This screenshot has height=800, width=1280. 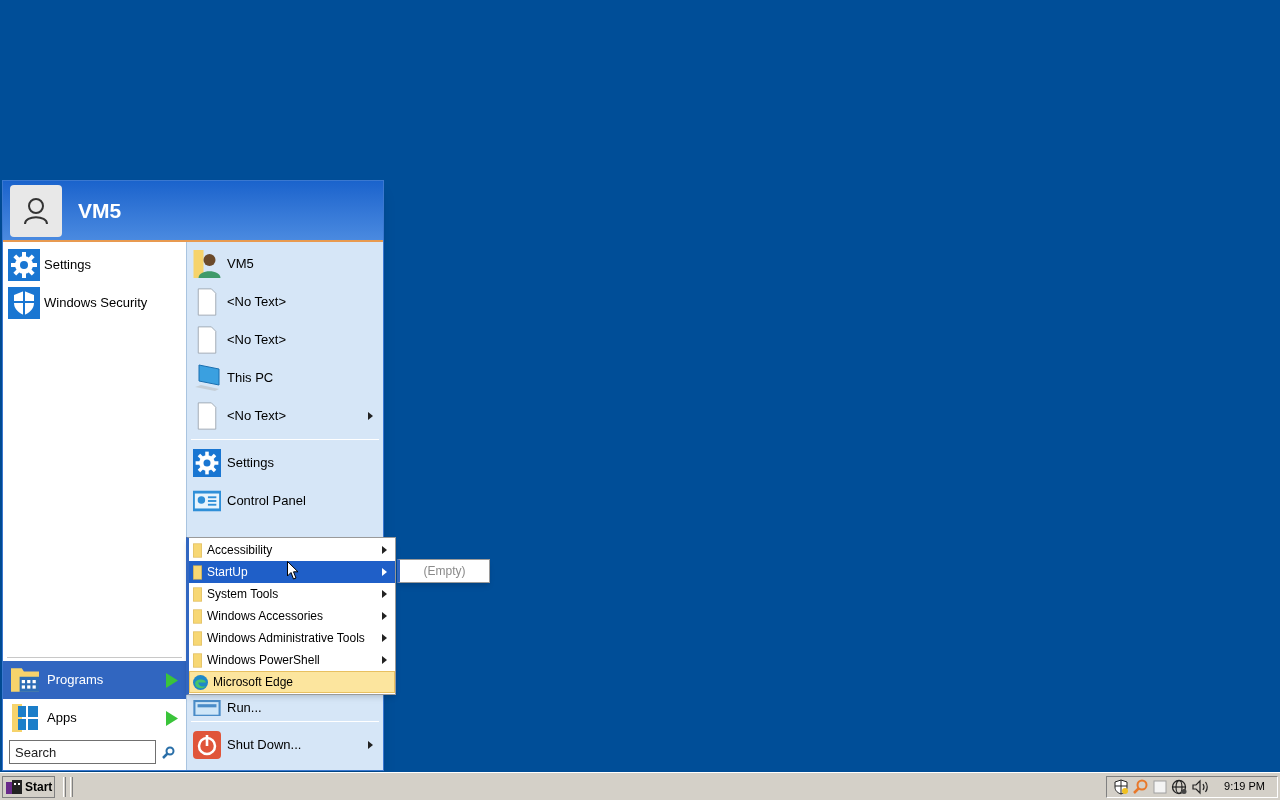 What do you see at coordinates (292, 660) in the screenshot?
I see `submenu-item: Windows PowerShell` at bounding box center [292, 660].